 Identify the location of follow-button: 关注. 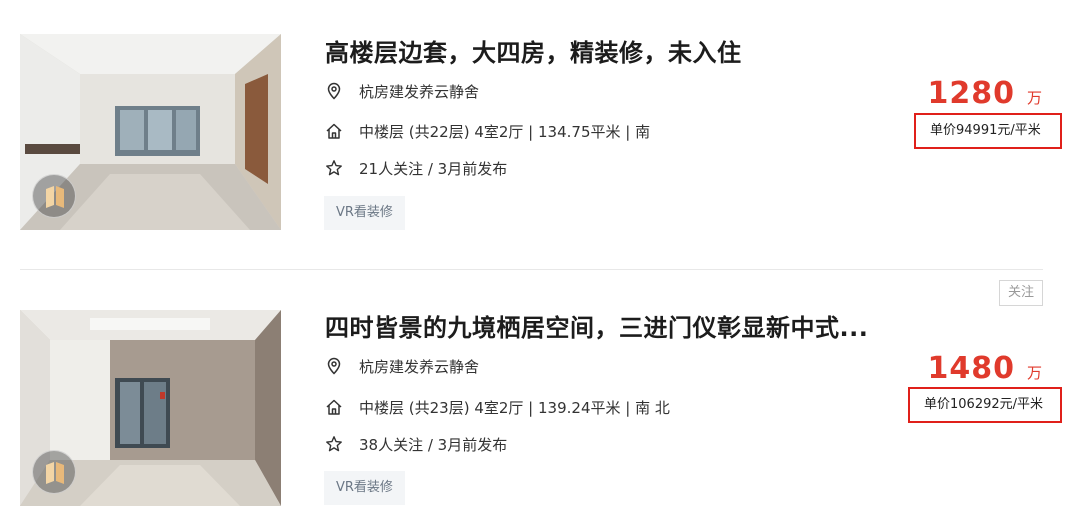
(1021, 293).